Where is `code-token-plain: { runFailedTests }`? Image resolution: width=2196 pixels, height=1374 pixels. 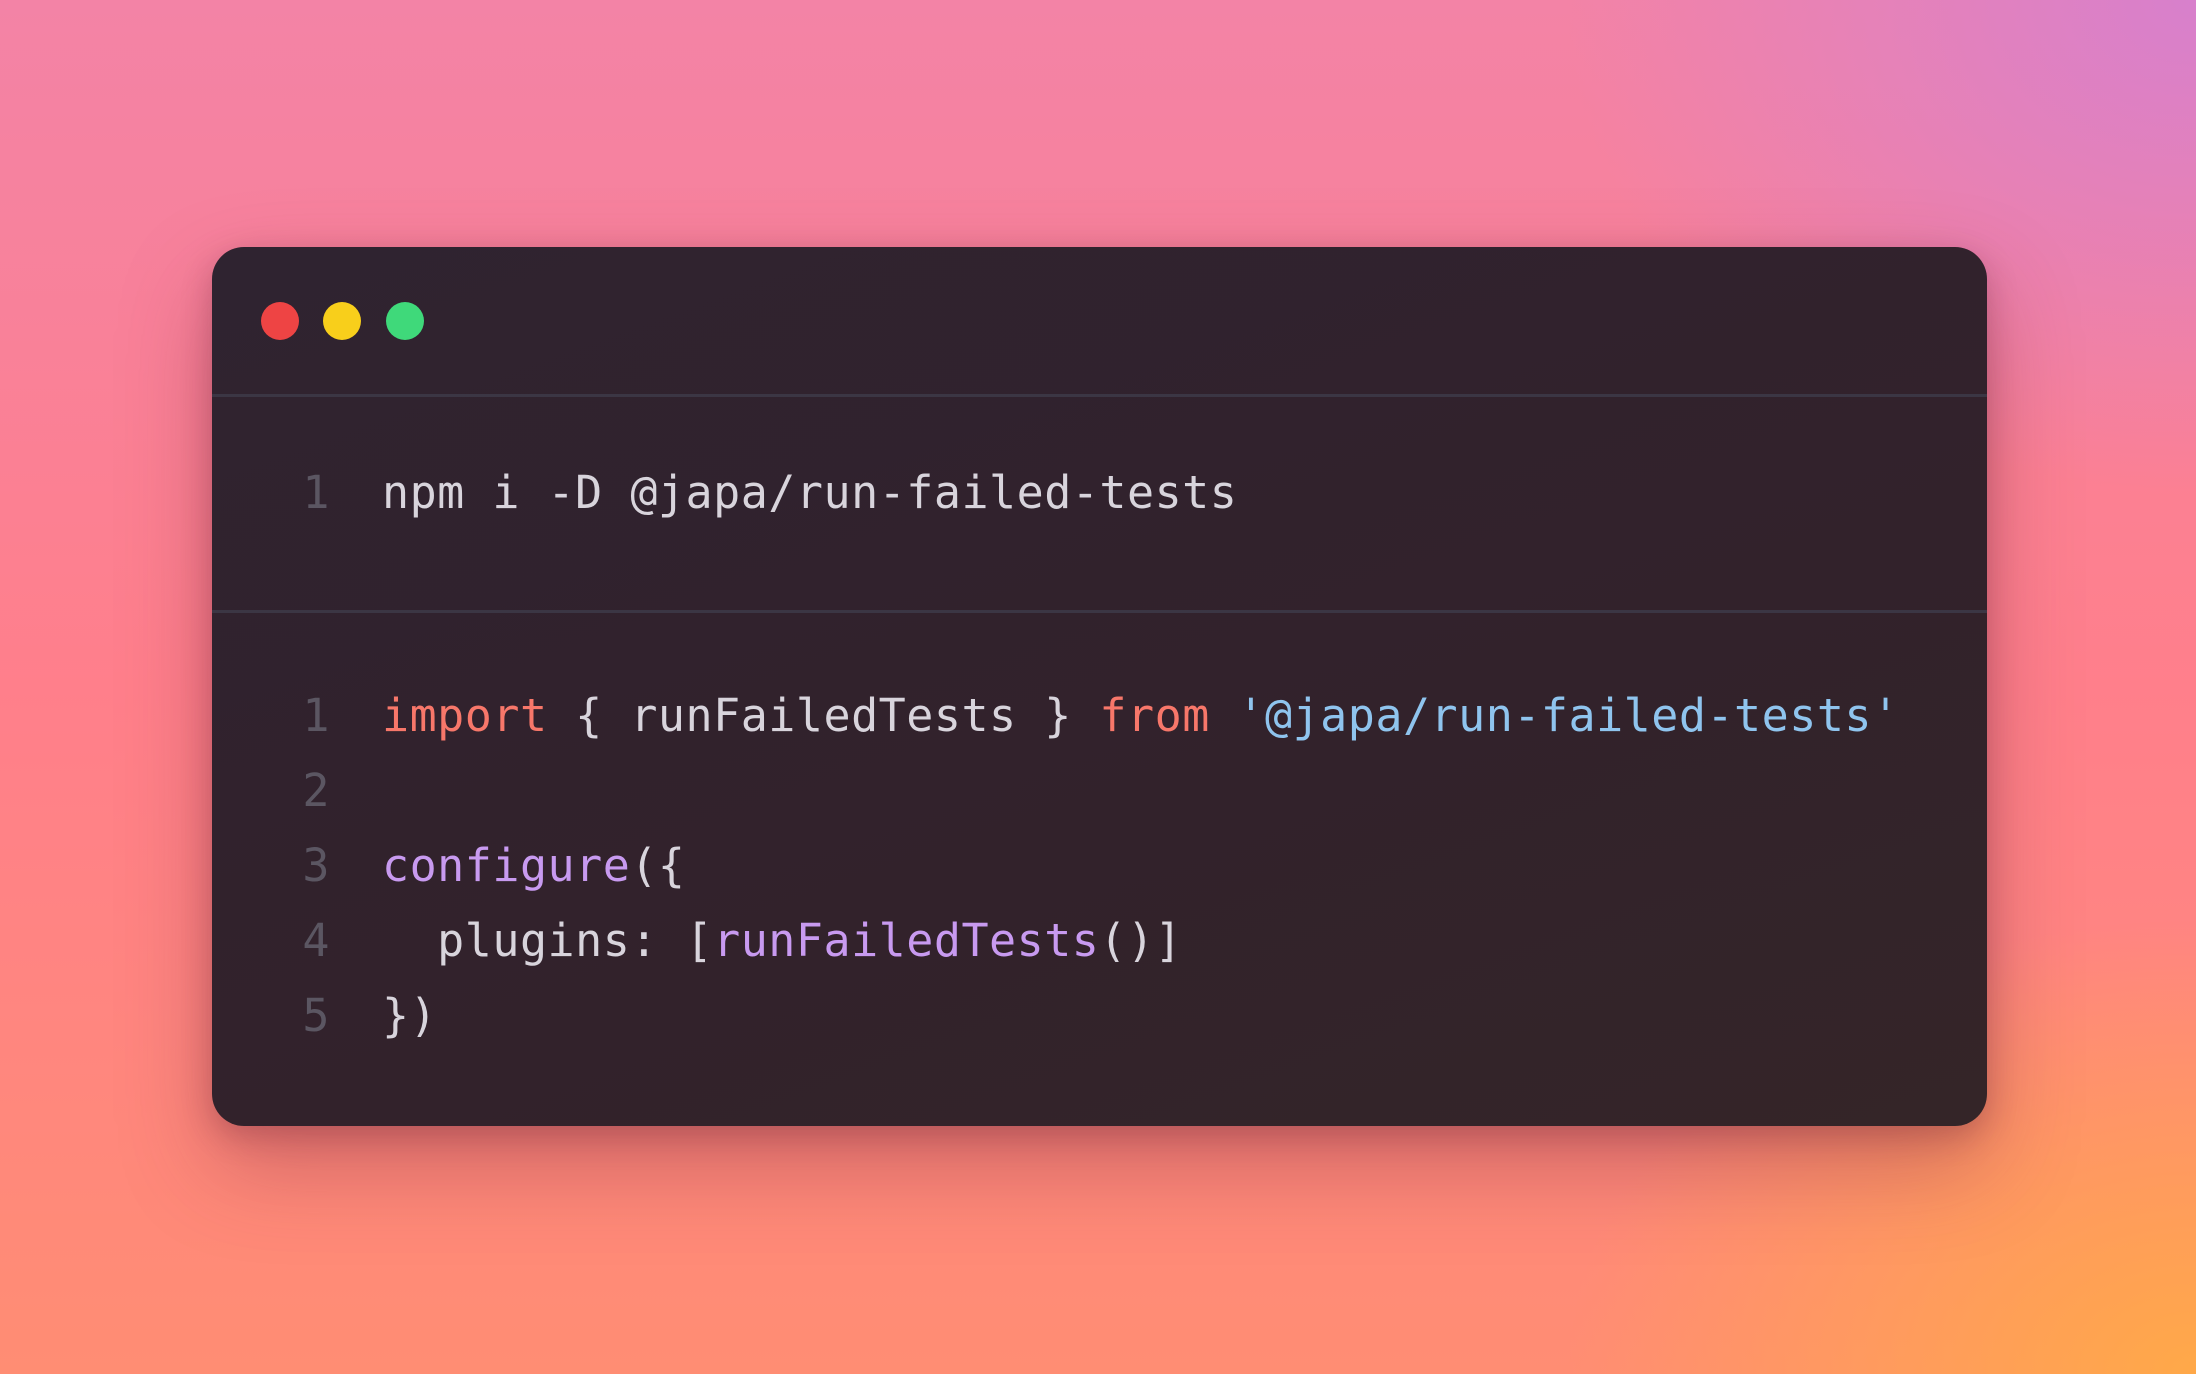 code-token-plain: { runFailedTests } is located at coordinates (823, 715).